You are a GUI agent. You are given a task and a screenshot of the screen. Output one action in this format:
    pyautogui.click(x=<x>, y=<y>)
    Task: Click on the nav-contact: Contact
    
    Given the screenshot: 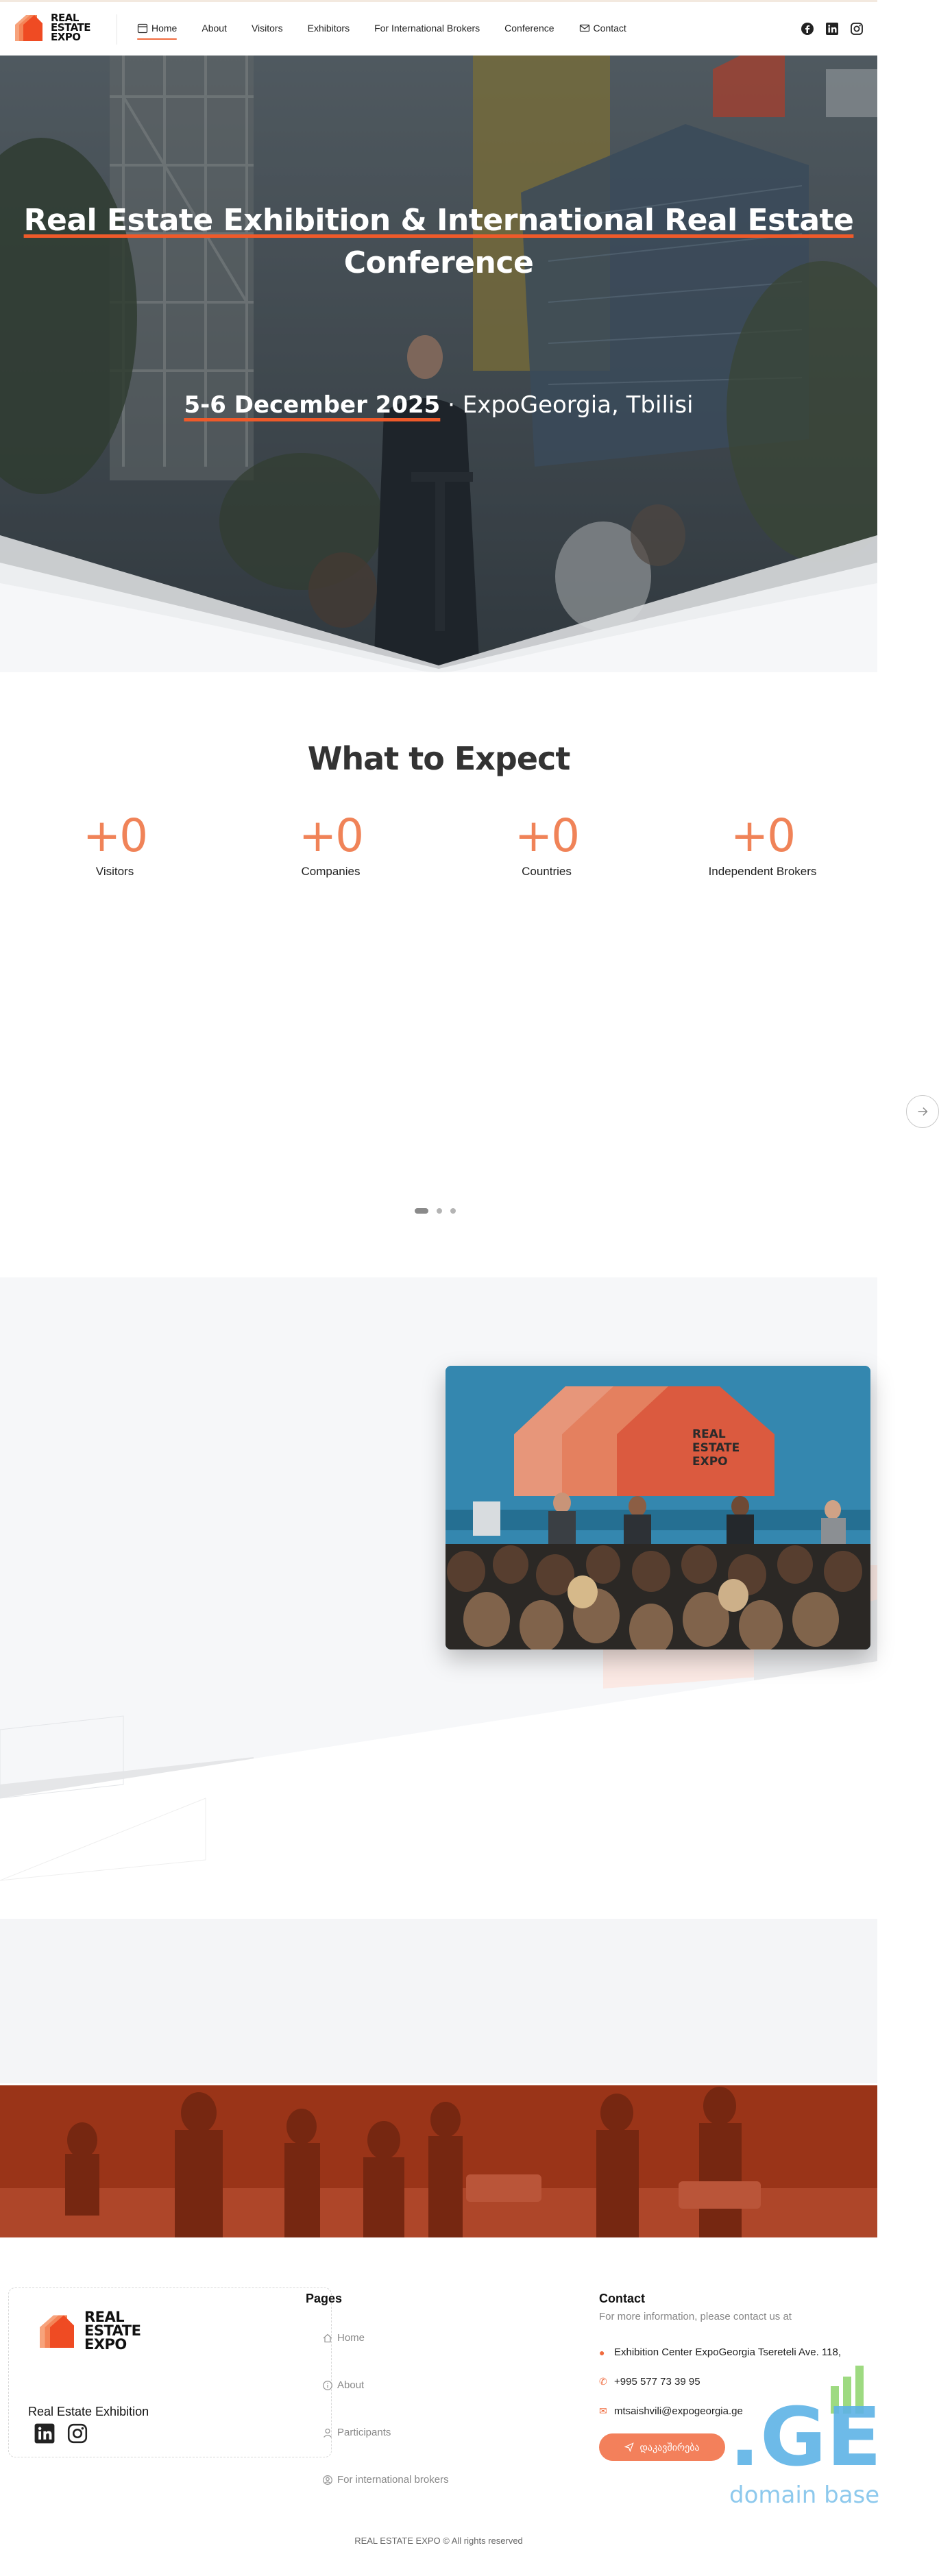 What is the action you would take?
    pyautogui.click(x=602, y=29)
    